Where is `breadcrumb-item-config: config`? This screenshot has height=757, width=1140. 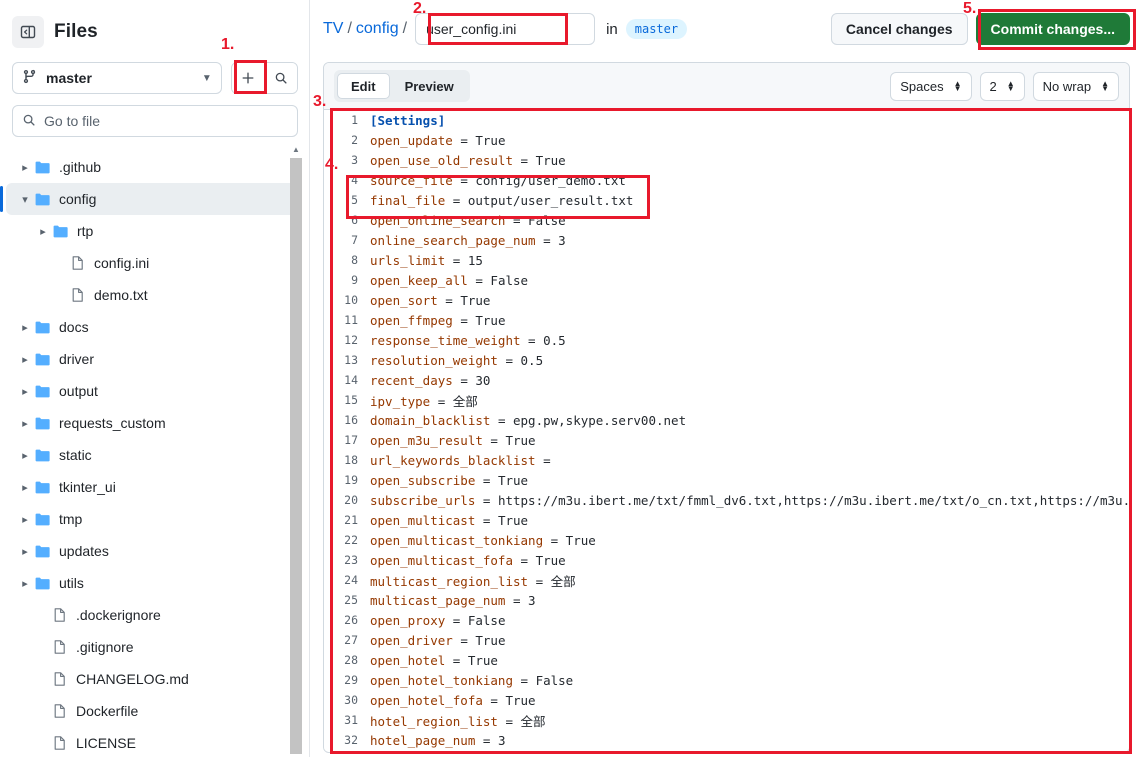 breadcrumb-item-config: config is located at coordinates (377, 29).